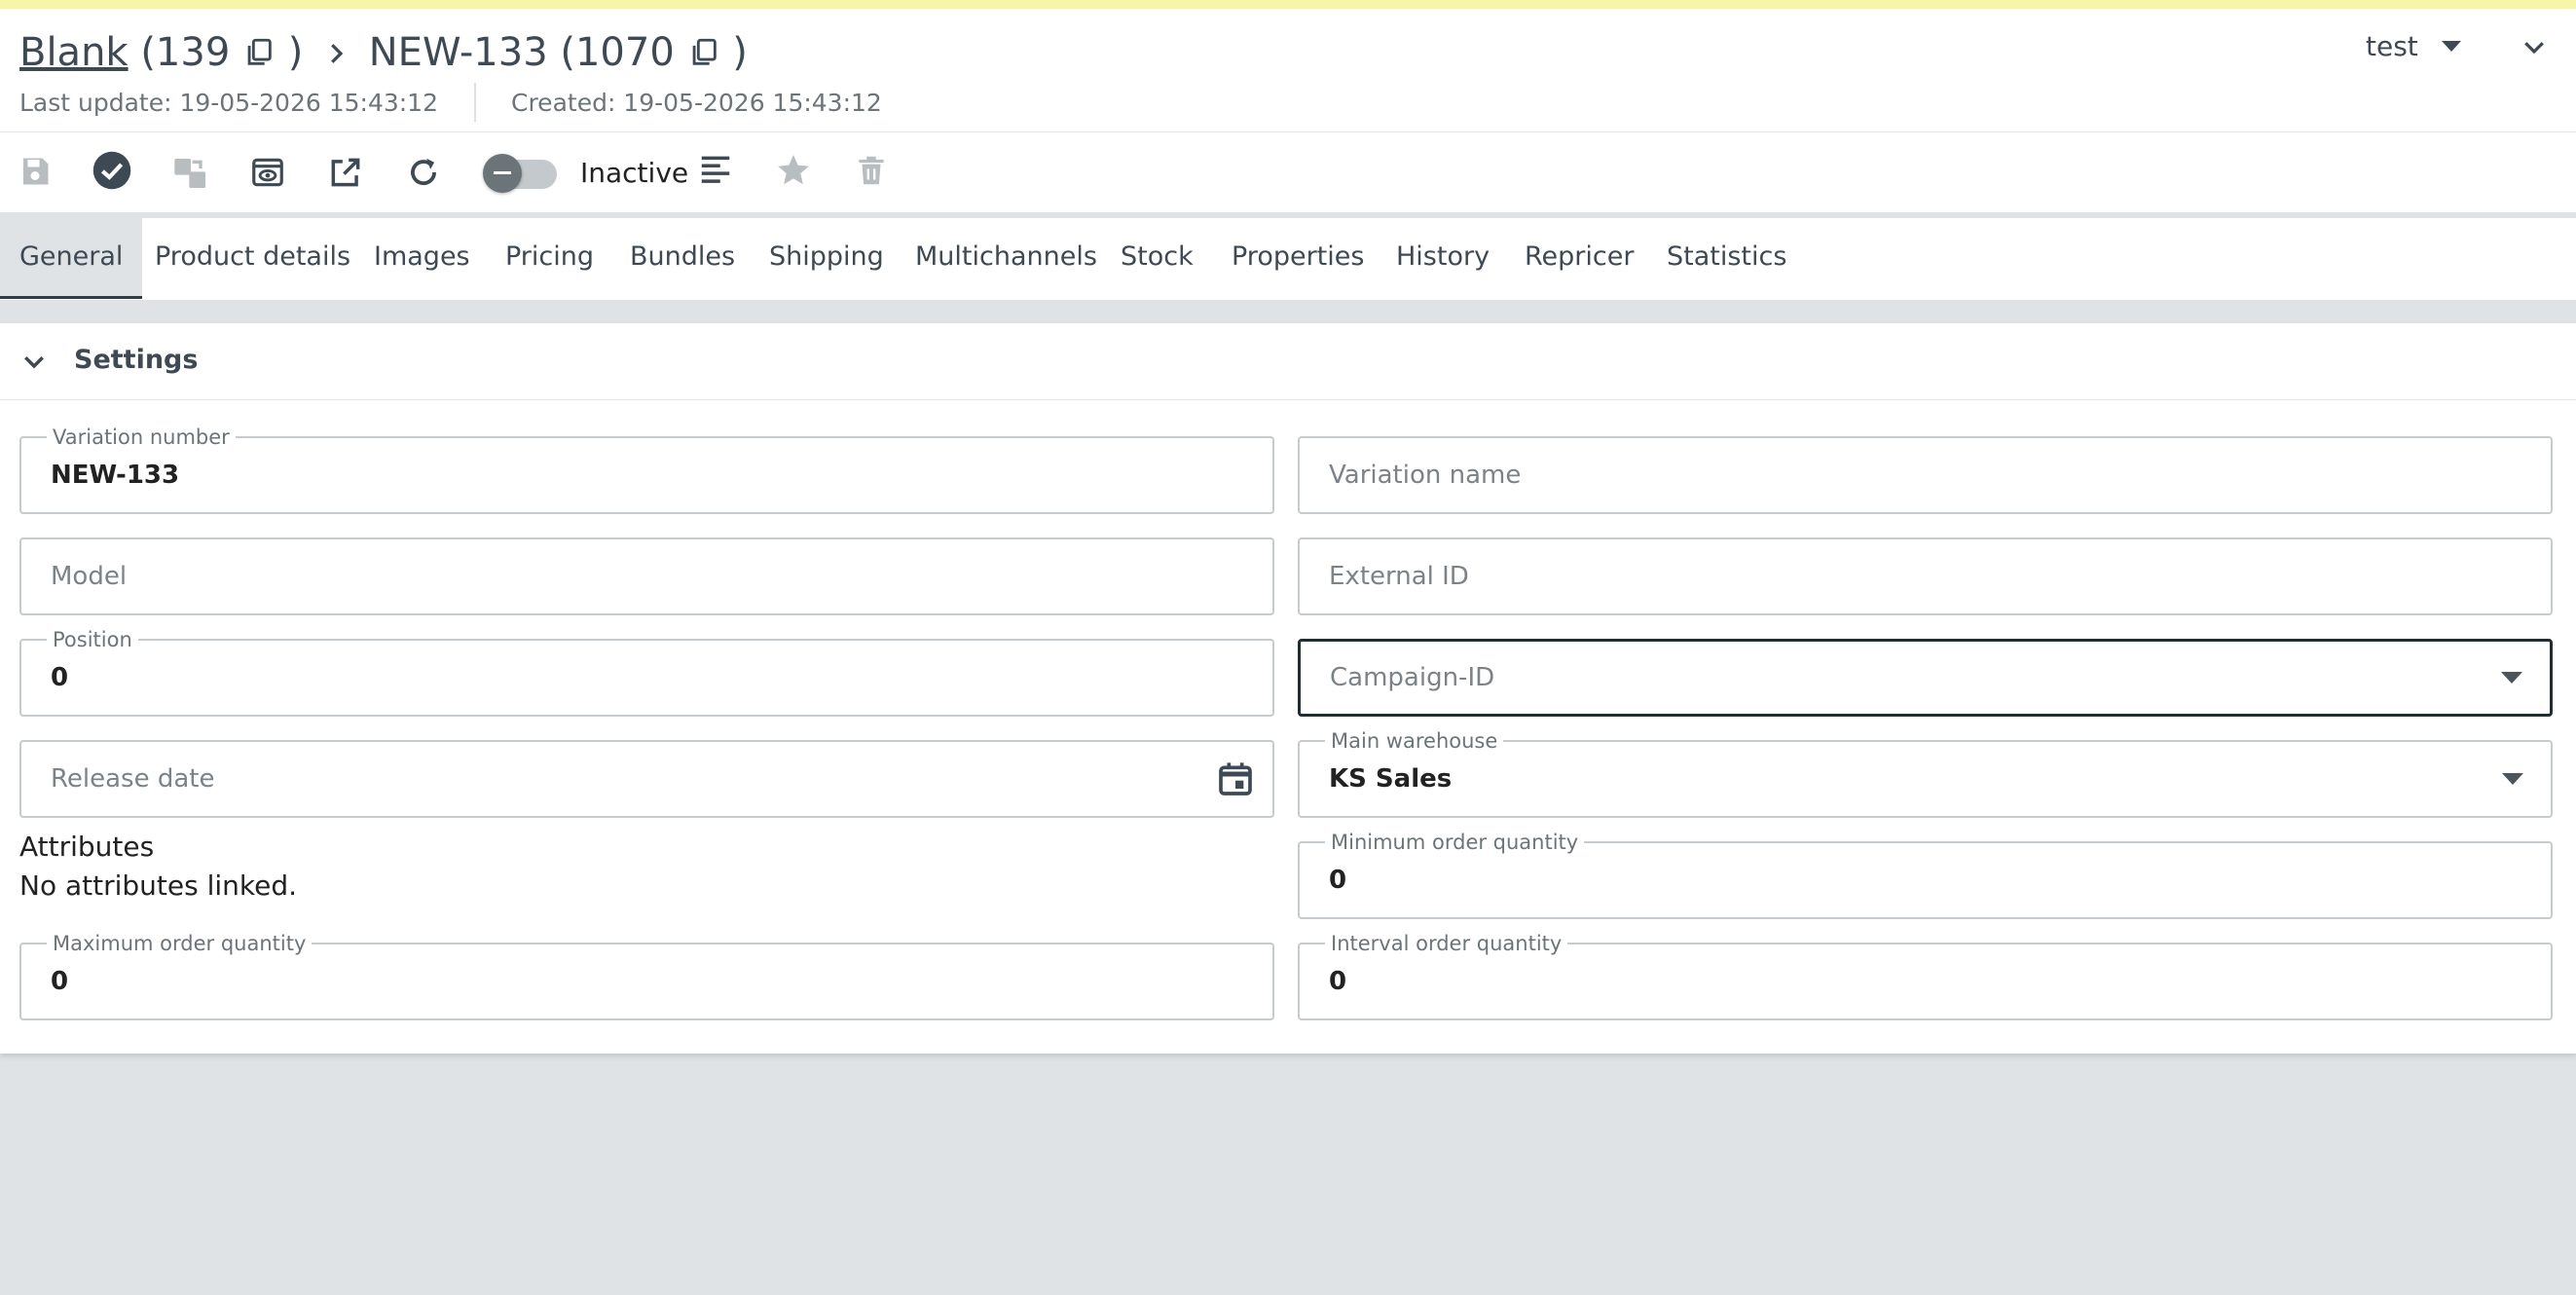  Describe the element at coordinates (1925, 875) in the screenshot. I see `minimum-order-quantity-field: Minimum order quantity 0` at that location.